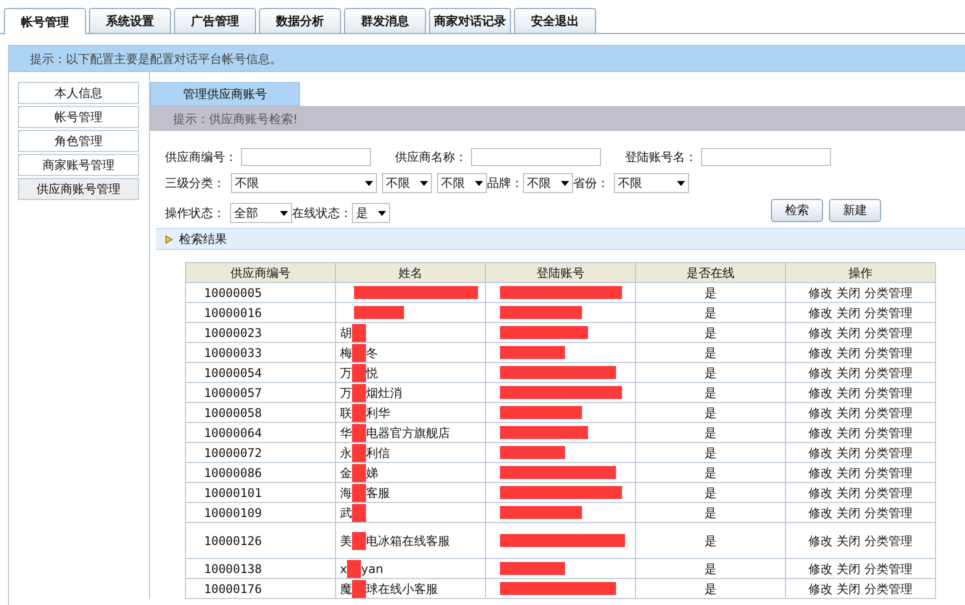 Image resolution: width=965 pixels, height=605 pixels. I want to click on sidebar-item: 商家账号管理, so click(78, 165).